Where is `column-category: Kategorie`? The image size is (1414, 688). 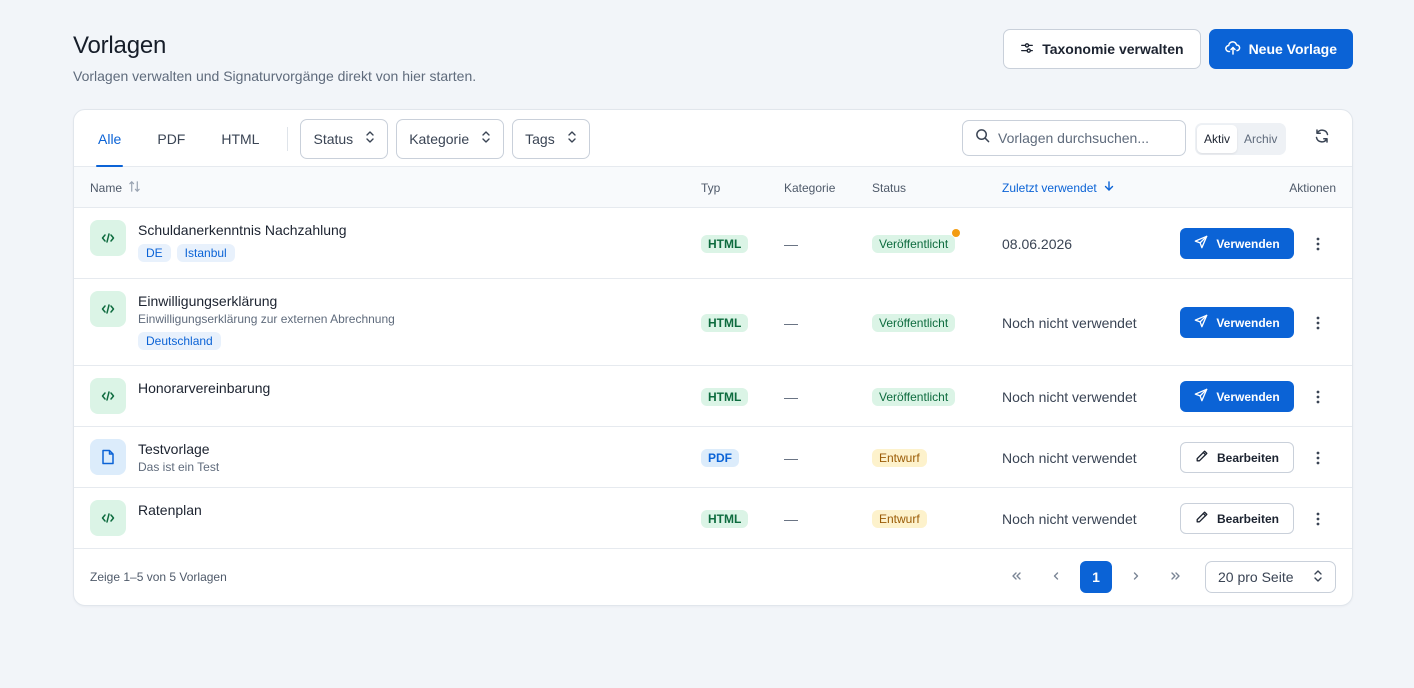 column-category: Kategorie is located at coordinates (810, 187).